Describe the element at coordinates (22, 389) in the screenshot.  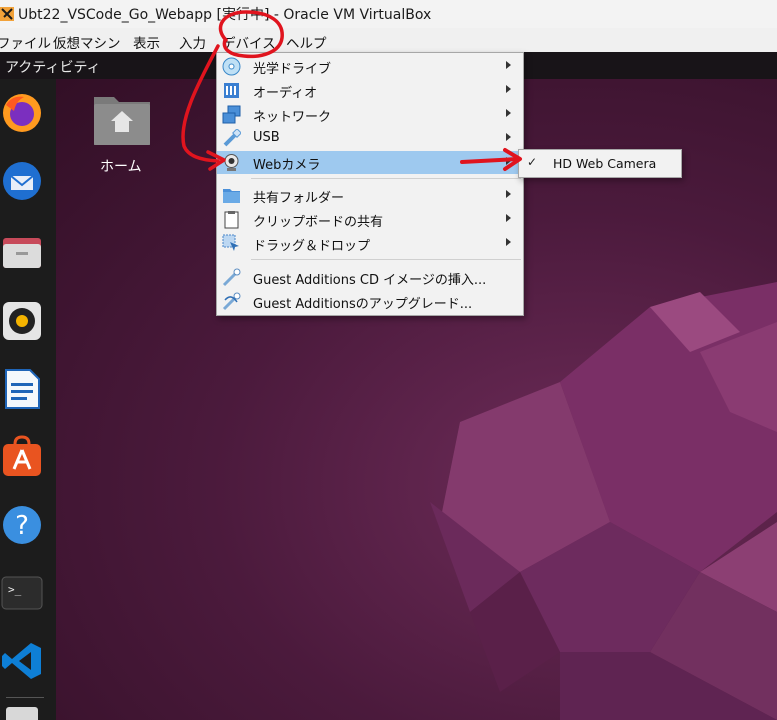
I see `writer-icon` at that location.